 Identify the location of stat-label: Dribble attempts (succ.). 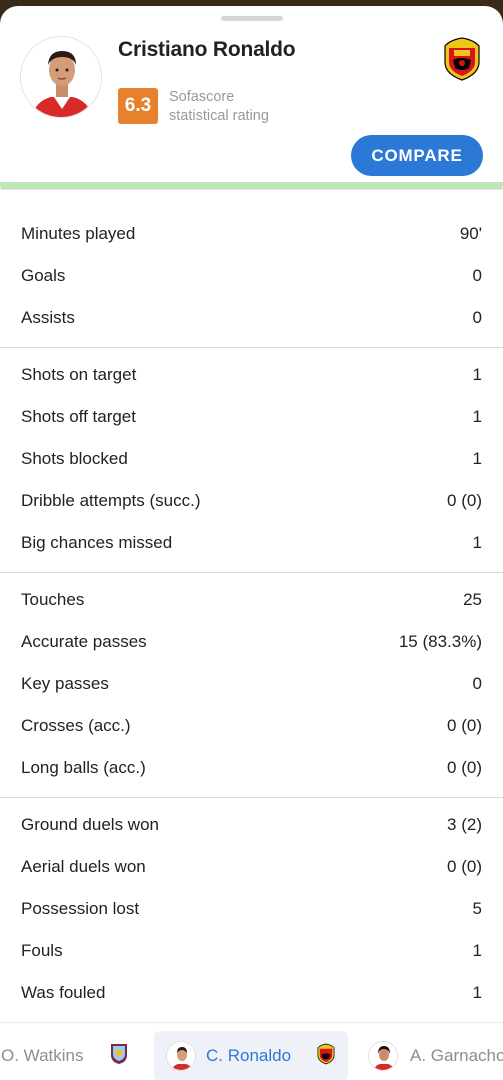
(111, 500).